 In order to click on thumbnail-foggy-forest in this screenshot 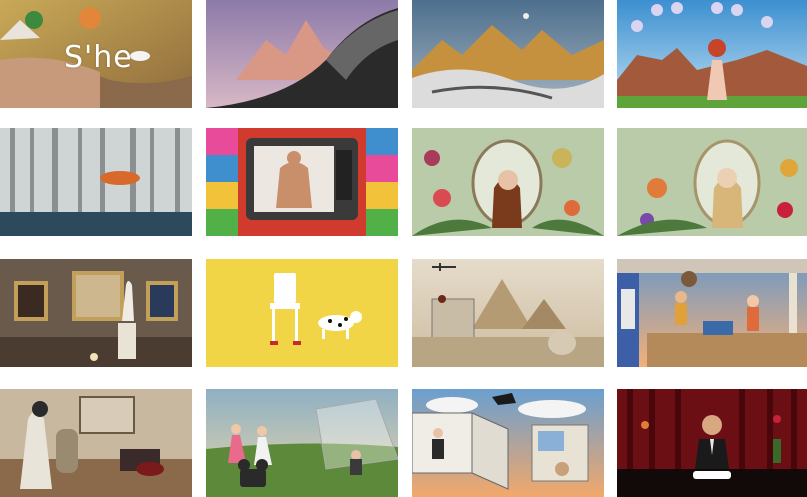, I will do `click(96, 182)`.